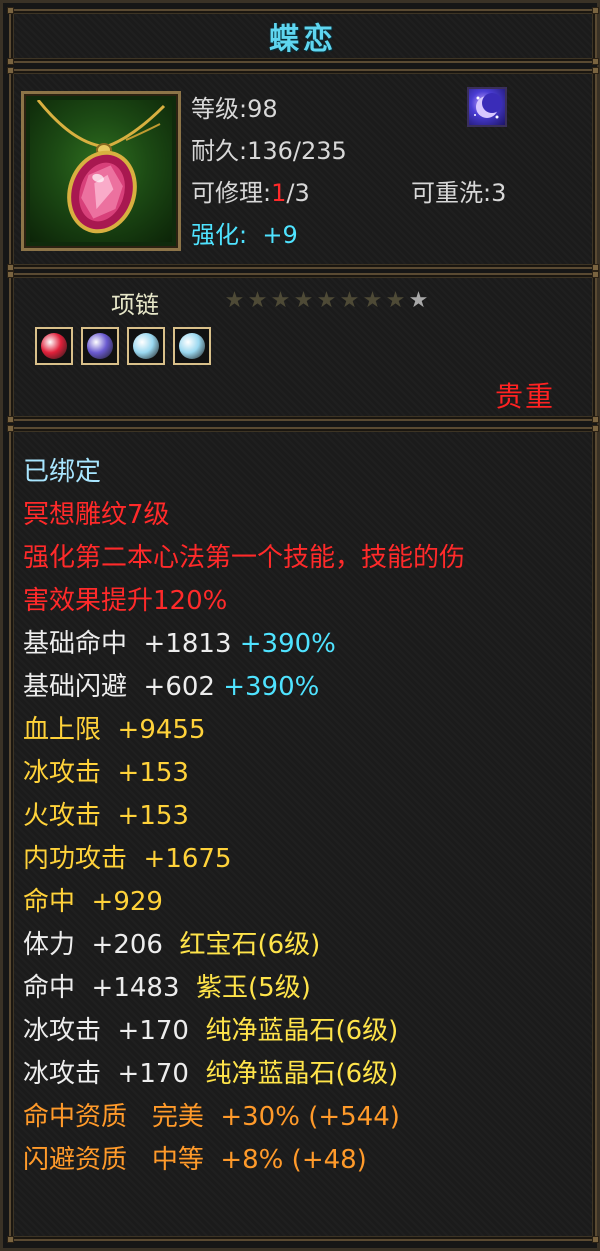 Image resolution: width=600 pixels, height=1251 pixels. I want to click on ruby-gem-icon, so click(54, 346).